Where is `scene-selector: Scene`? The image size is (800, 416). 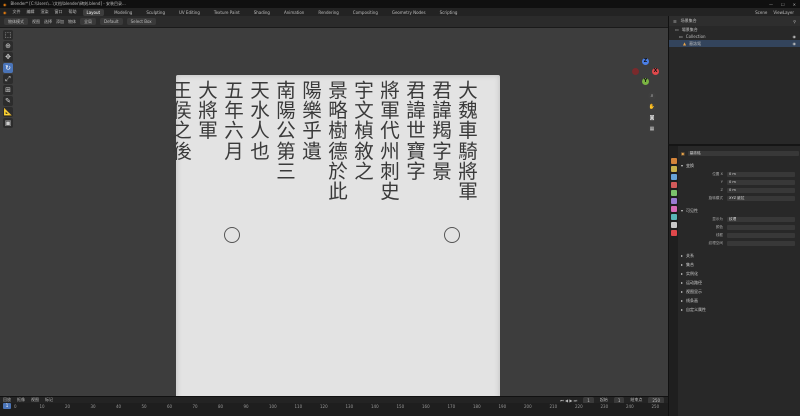
scene-selector: Scene is located at coordinates (761, 12).